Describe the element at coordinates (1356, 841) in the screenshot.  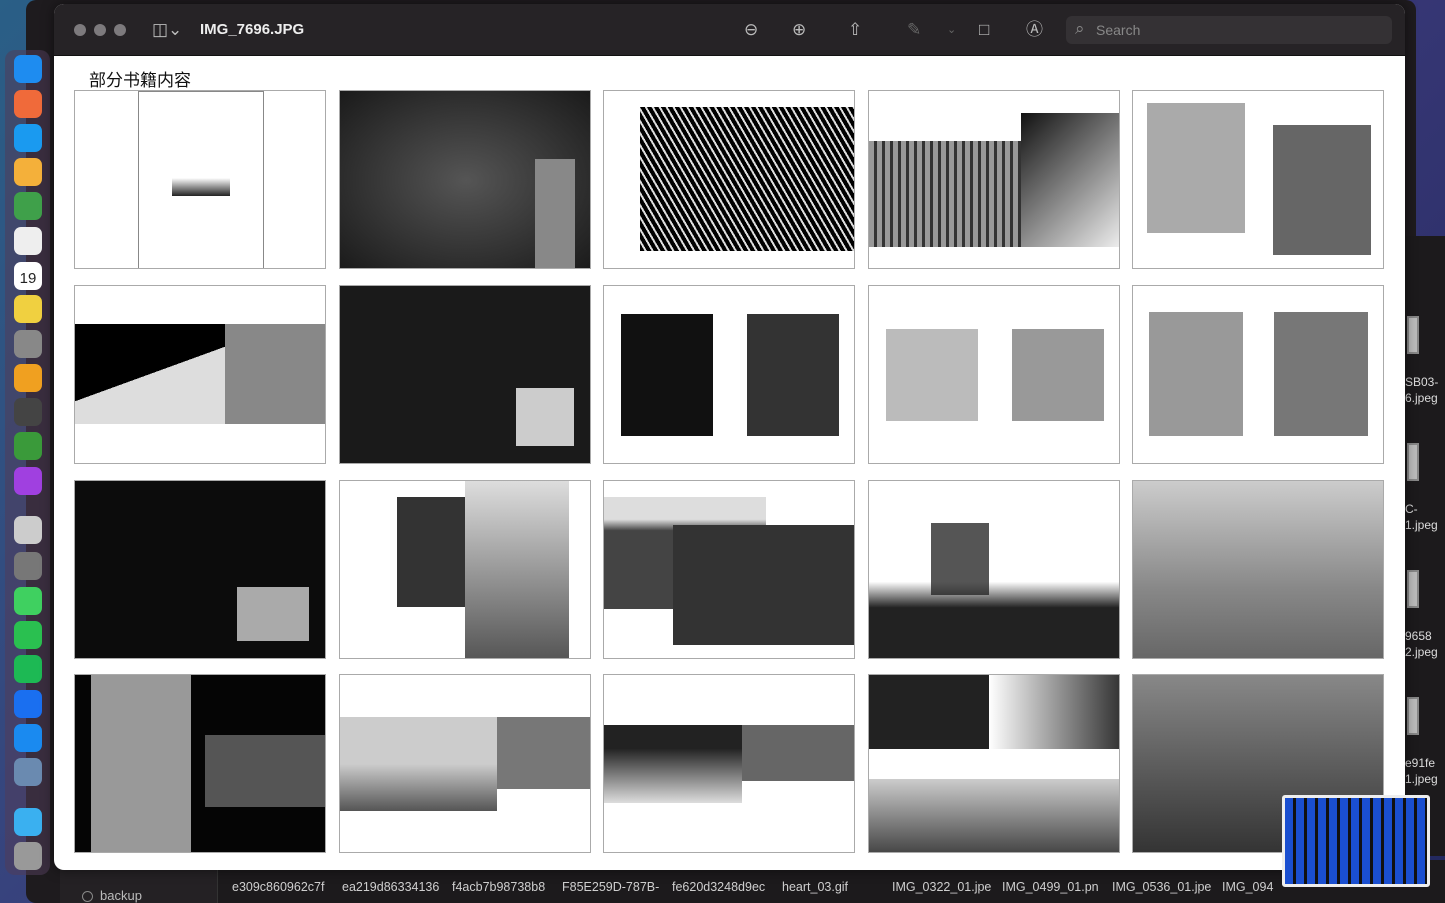
I see `navigator-thumbnail` at that location.